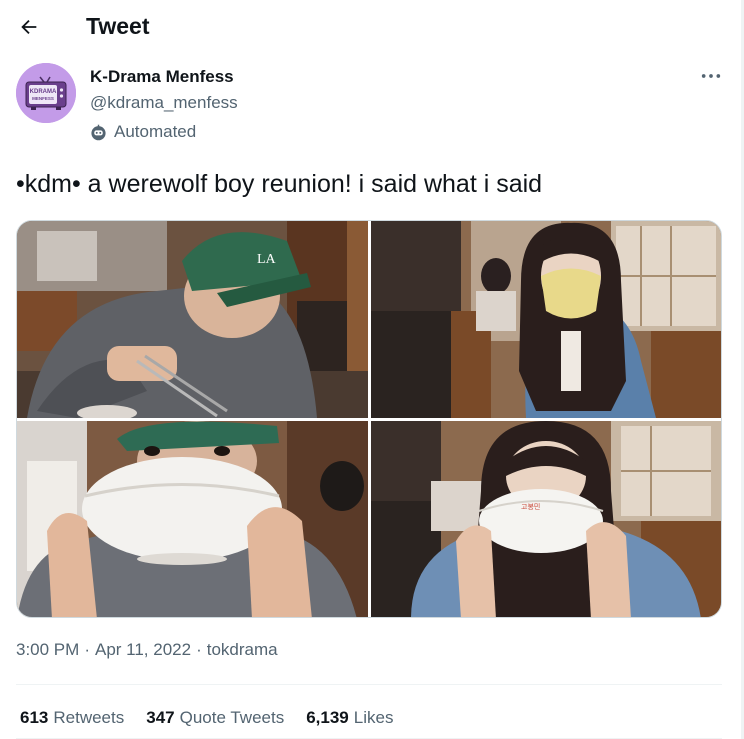 The height and width of the screenshot is (739, 744). I want to click on author-name: K-Drama Menfess, so click(162, 77).